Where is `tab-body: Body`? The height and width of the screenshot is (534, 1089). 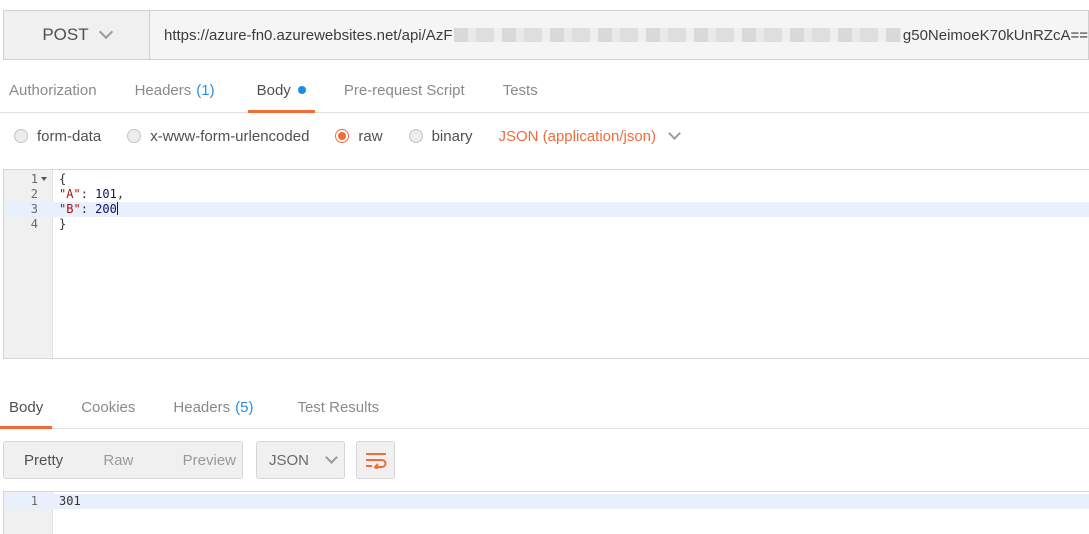 tab-body: Body is located at coordinates (281, 90).